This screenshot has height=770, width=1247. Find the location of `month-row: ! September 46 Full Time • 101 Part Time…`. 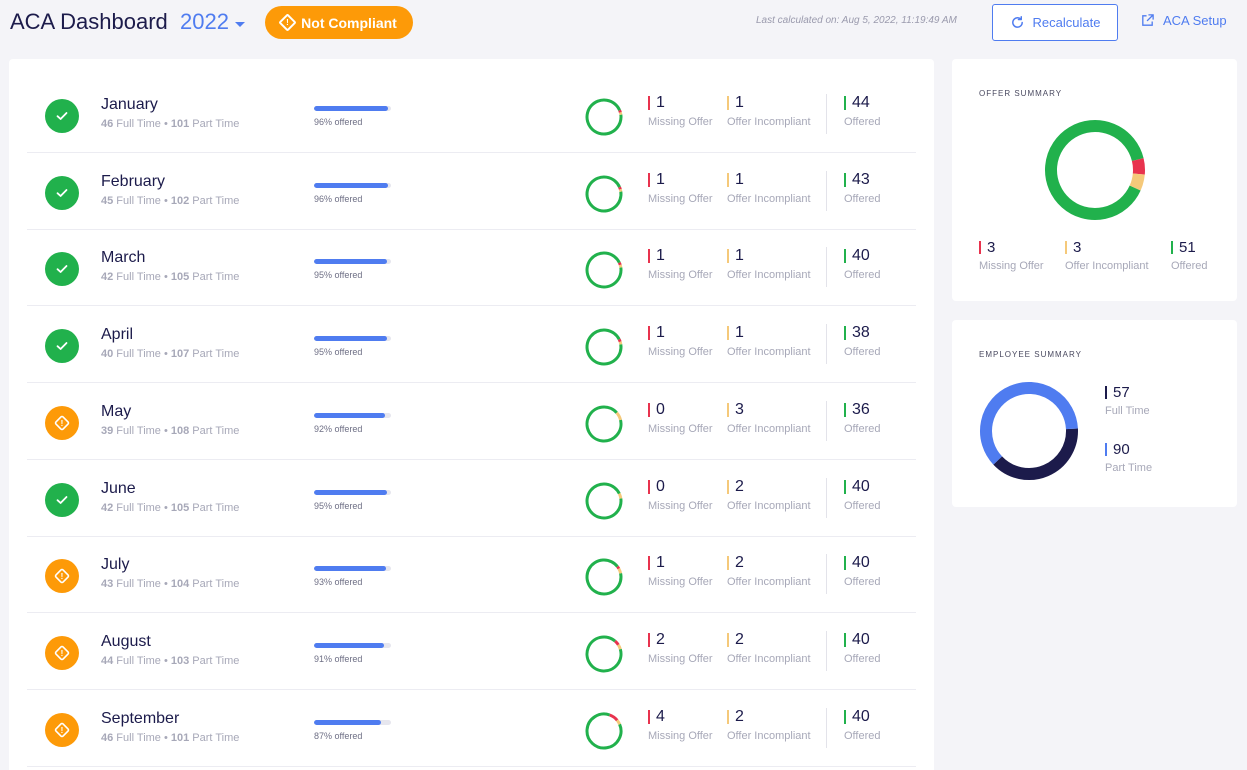

month-row: ! September 46 Full Time • 101 Part Time… is located at coordinates (471, 728).